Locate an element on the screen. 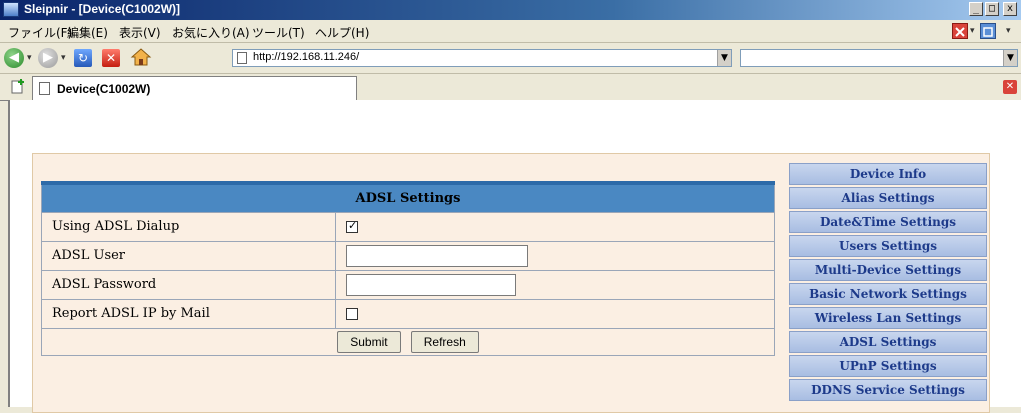 The image size is (1021, 413). adsl-user-label: ADSL User is located at coordinates (188, 255).